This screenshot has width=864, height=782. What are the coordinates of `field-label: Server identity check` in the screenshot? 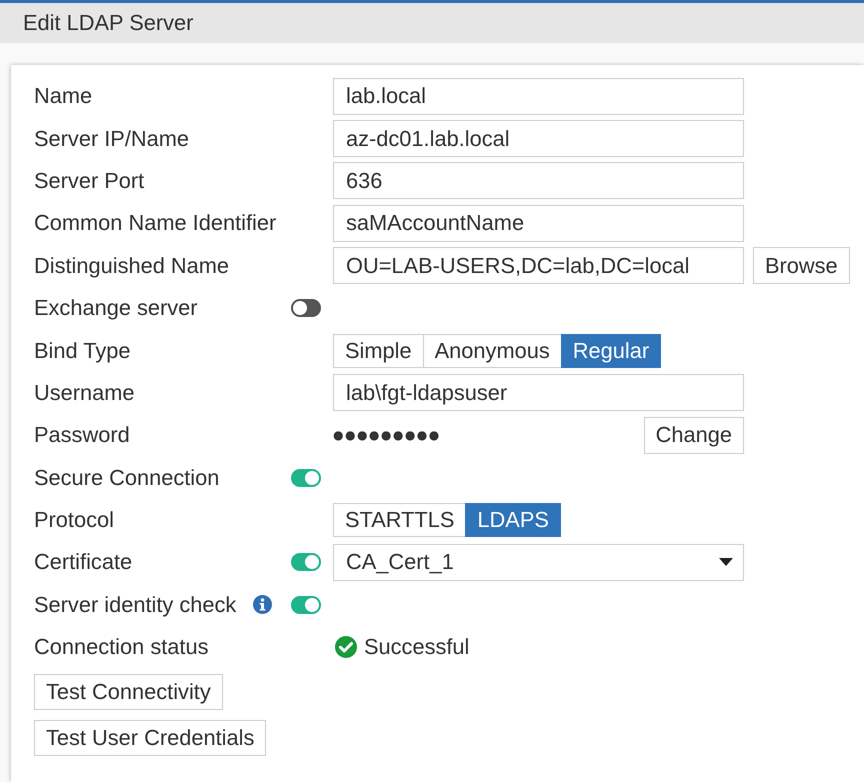 It's located at (135, 605).